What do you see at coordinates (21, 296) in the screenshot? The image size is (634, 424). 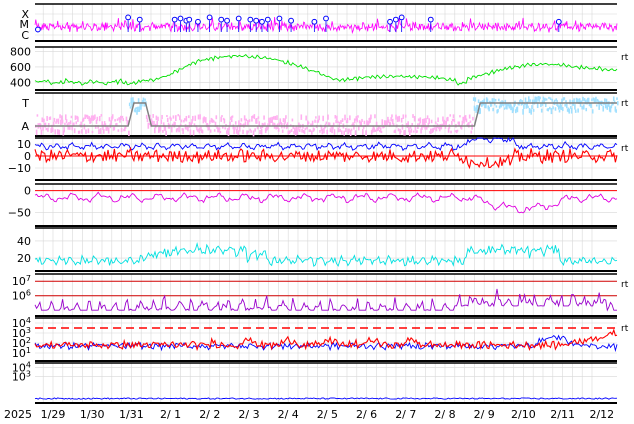 I see `y-tick-label: 106` at bounding box center [21, 296].